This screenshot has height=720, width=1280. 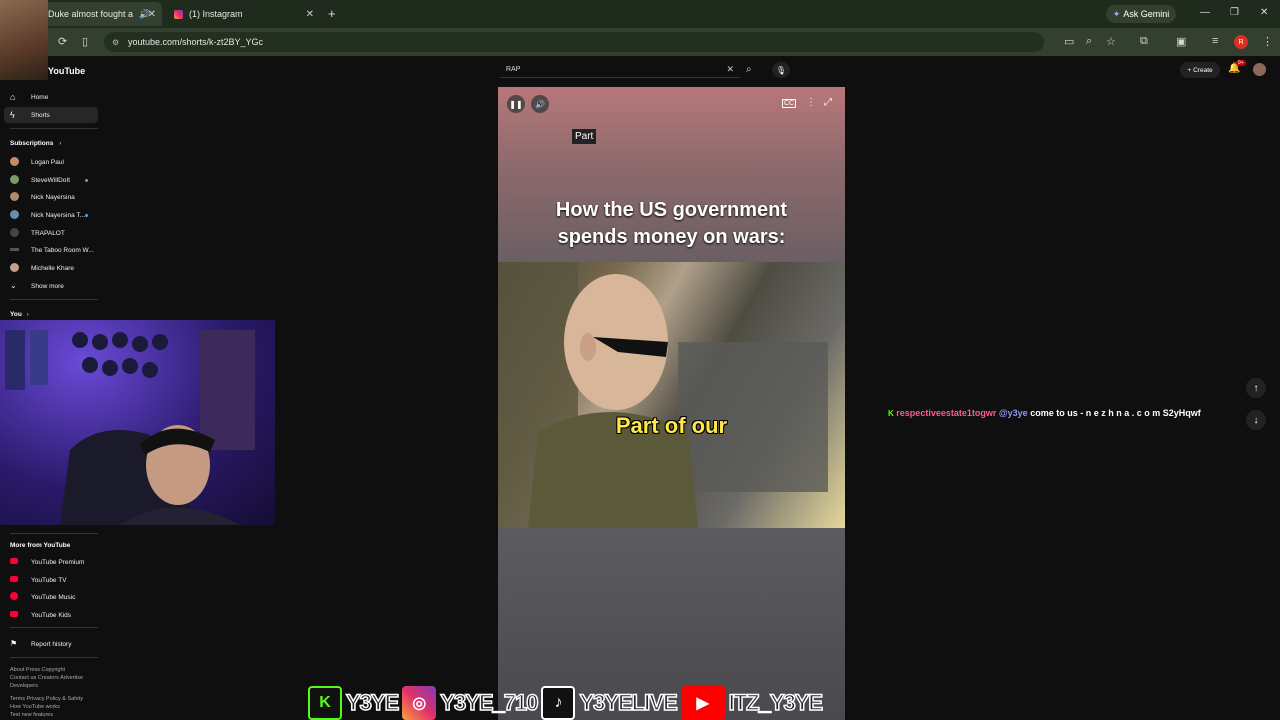 What do you see at coordinates (1267, 41) in the screenshot?
I see `menu-kebab-icon: ⋮` at bounding box center [1267, 41].